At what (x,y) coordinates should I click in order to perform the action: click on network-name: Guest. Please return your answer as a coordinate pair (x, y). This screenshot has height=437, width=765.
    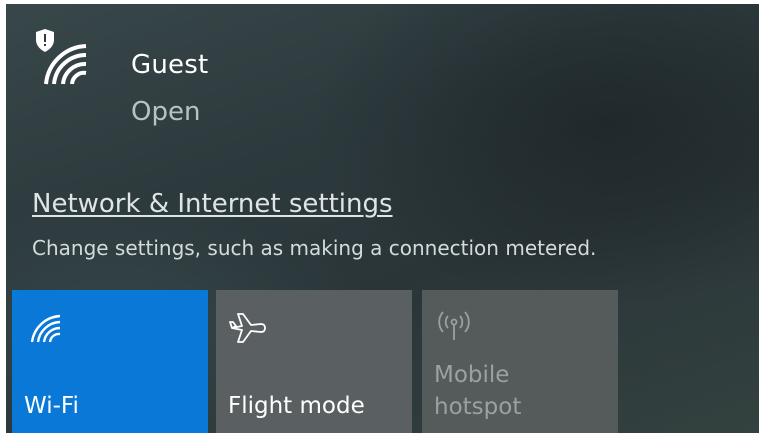
    Looking at the image, I should click on (170, 65).